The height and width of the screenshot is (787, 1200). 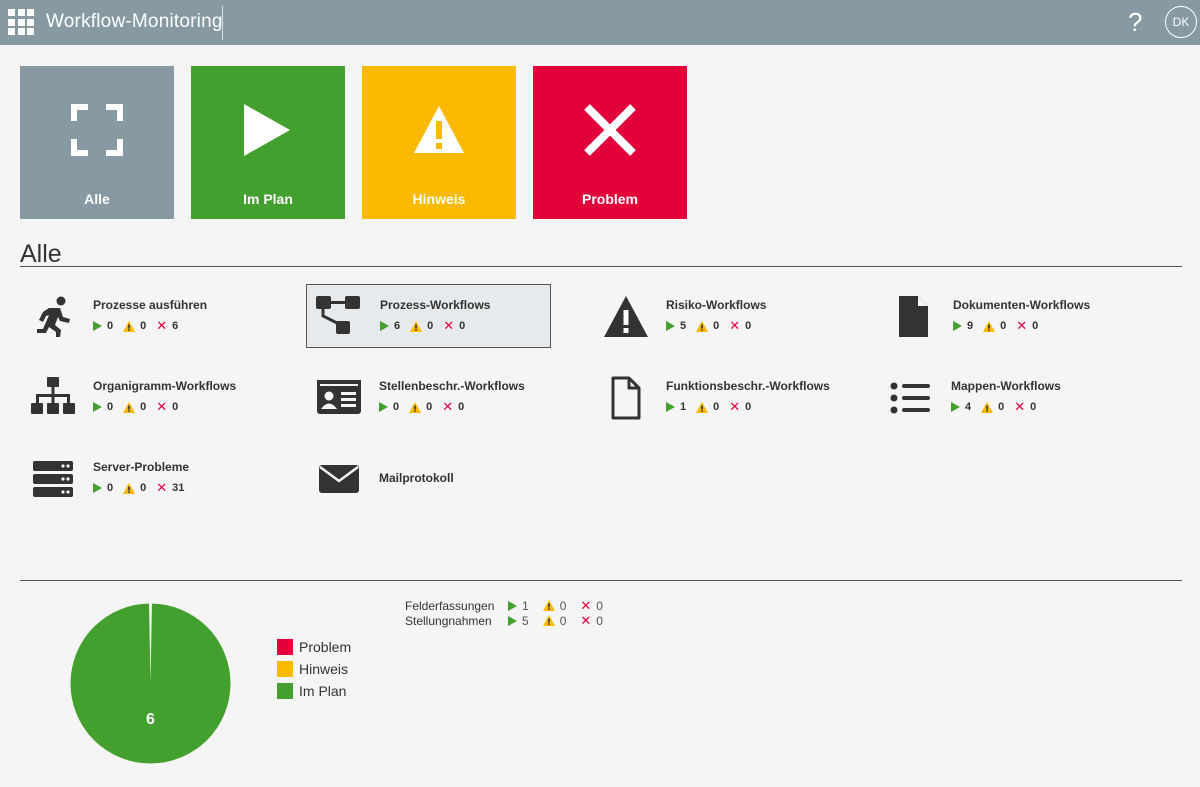 What do you see at coordinates (97, 142) in the screenshot?
I see `tile-alle: Alle` at bounding box center [97, 142].